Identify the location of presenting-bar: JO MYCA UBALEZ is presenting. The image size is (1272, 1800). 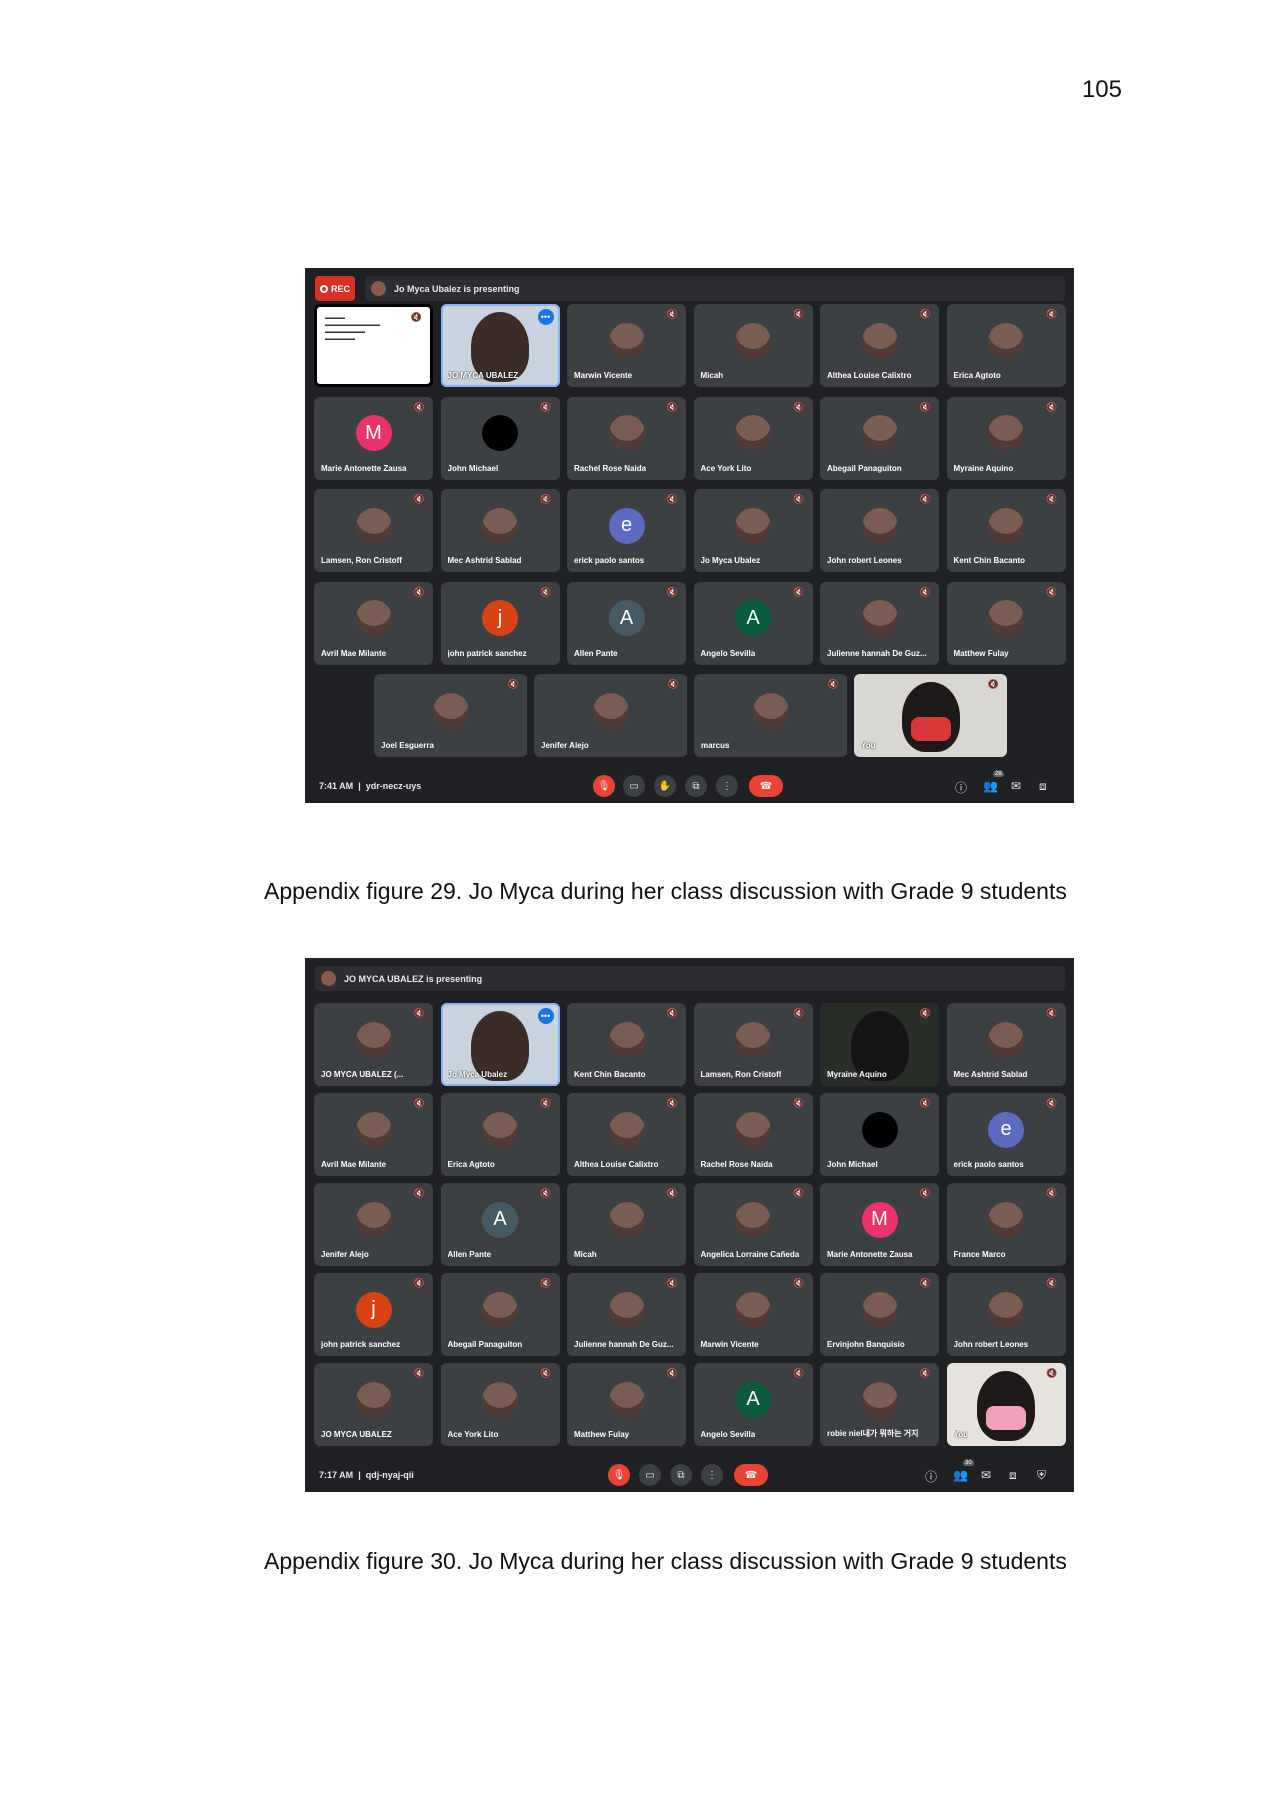
(690, 978).